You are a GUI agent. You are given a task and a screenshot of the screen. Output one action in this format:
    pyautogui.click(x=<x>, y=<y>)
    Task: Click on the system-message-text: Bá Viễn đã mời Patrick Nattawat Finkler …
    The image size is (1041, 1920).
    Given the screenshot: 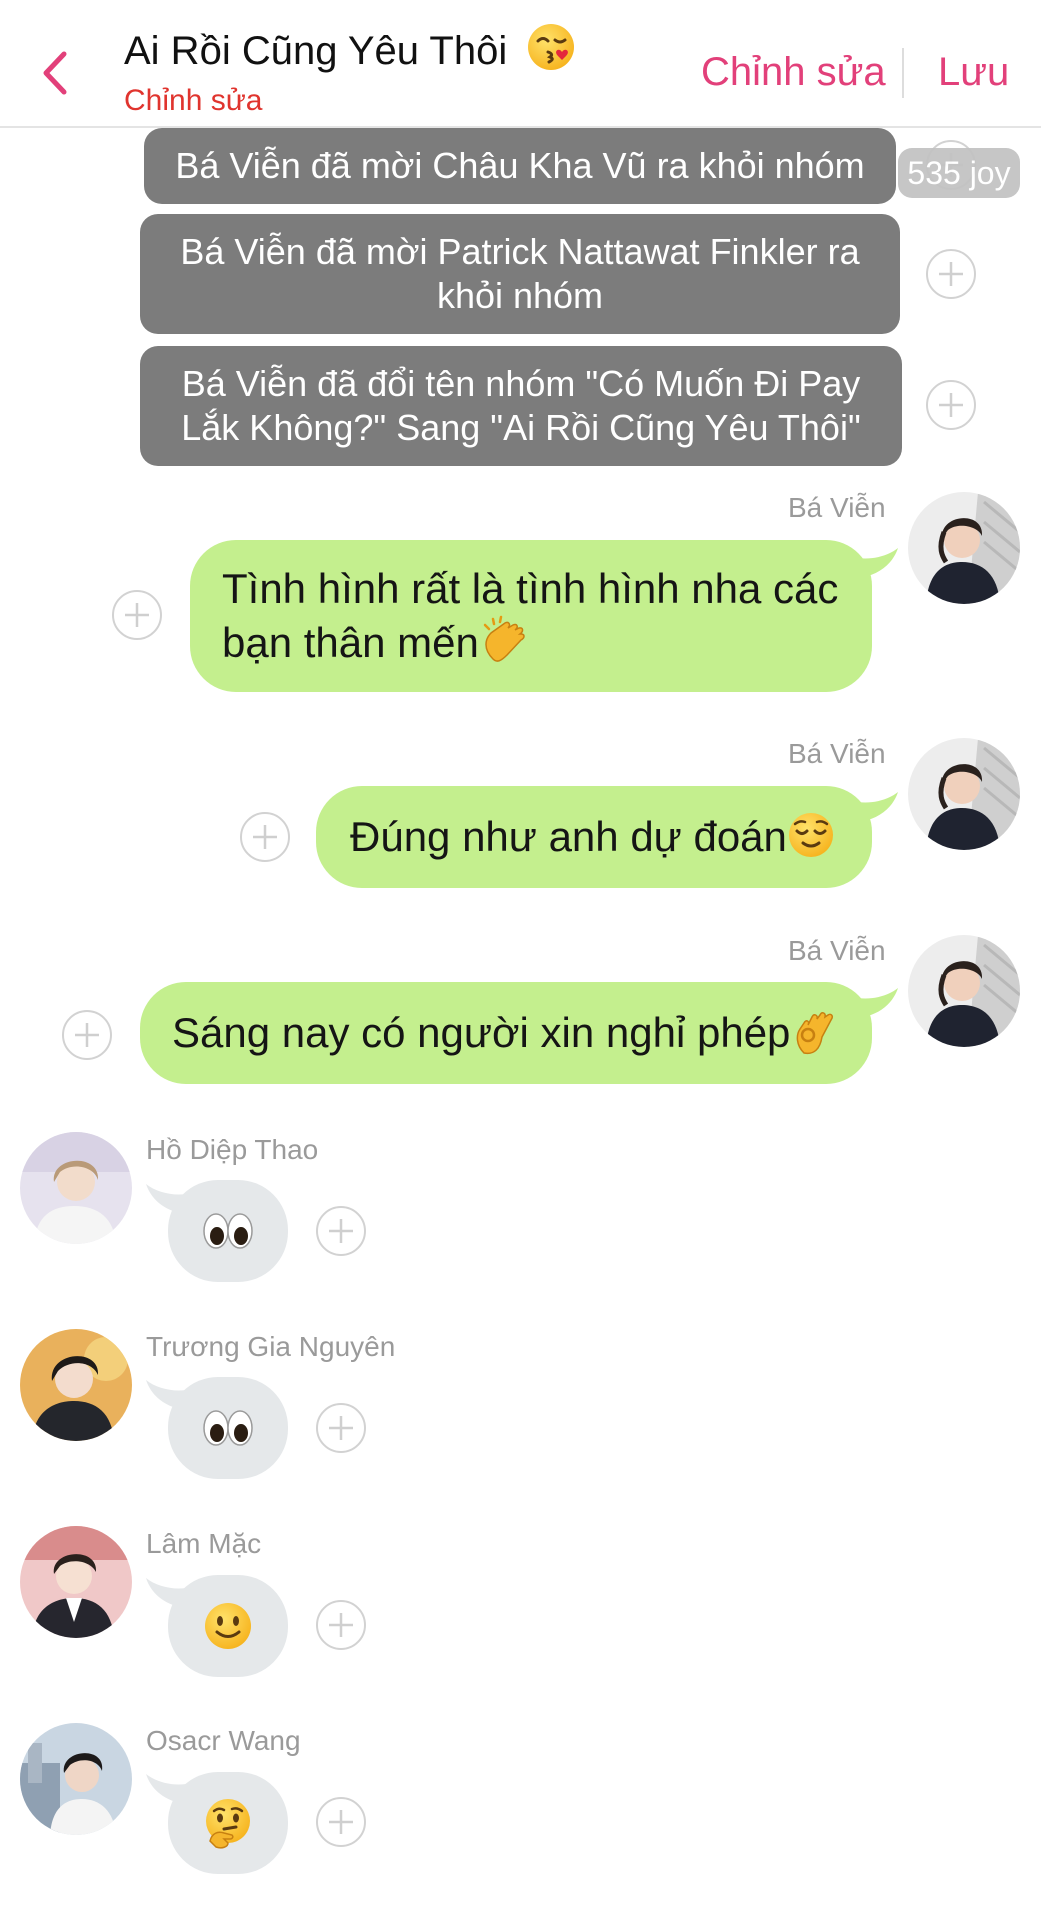 What is the action you would take?
    pyautogui.click(x=520, y=273)
    